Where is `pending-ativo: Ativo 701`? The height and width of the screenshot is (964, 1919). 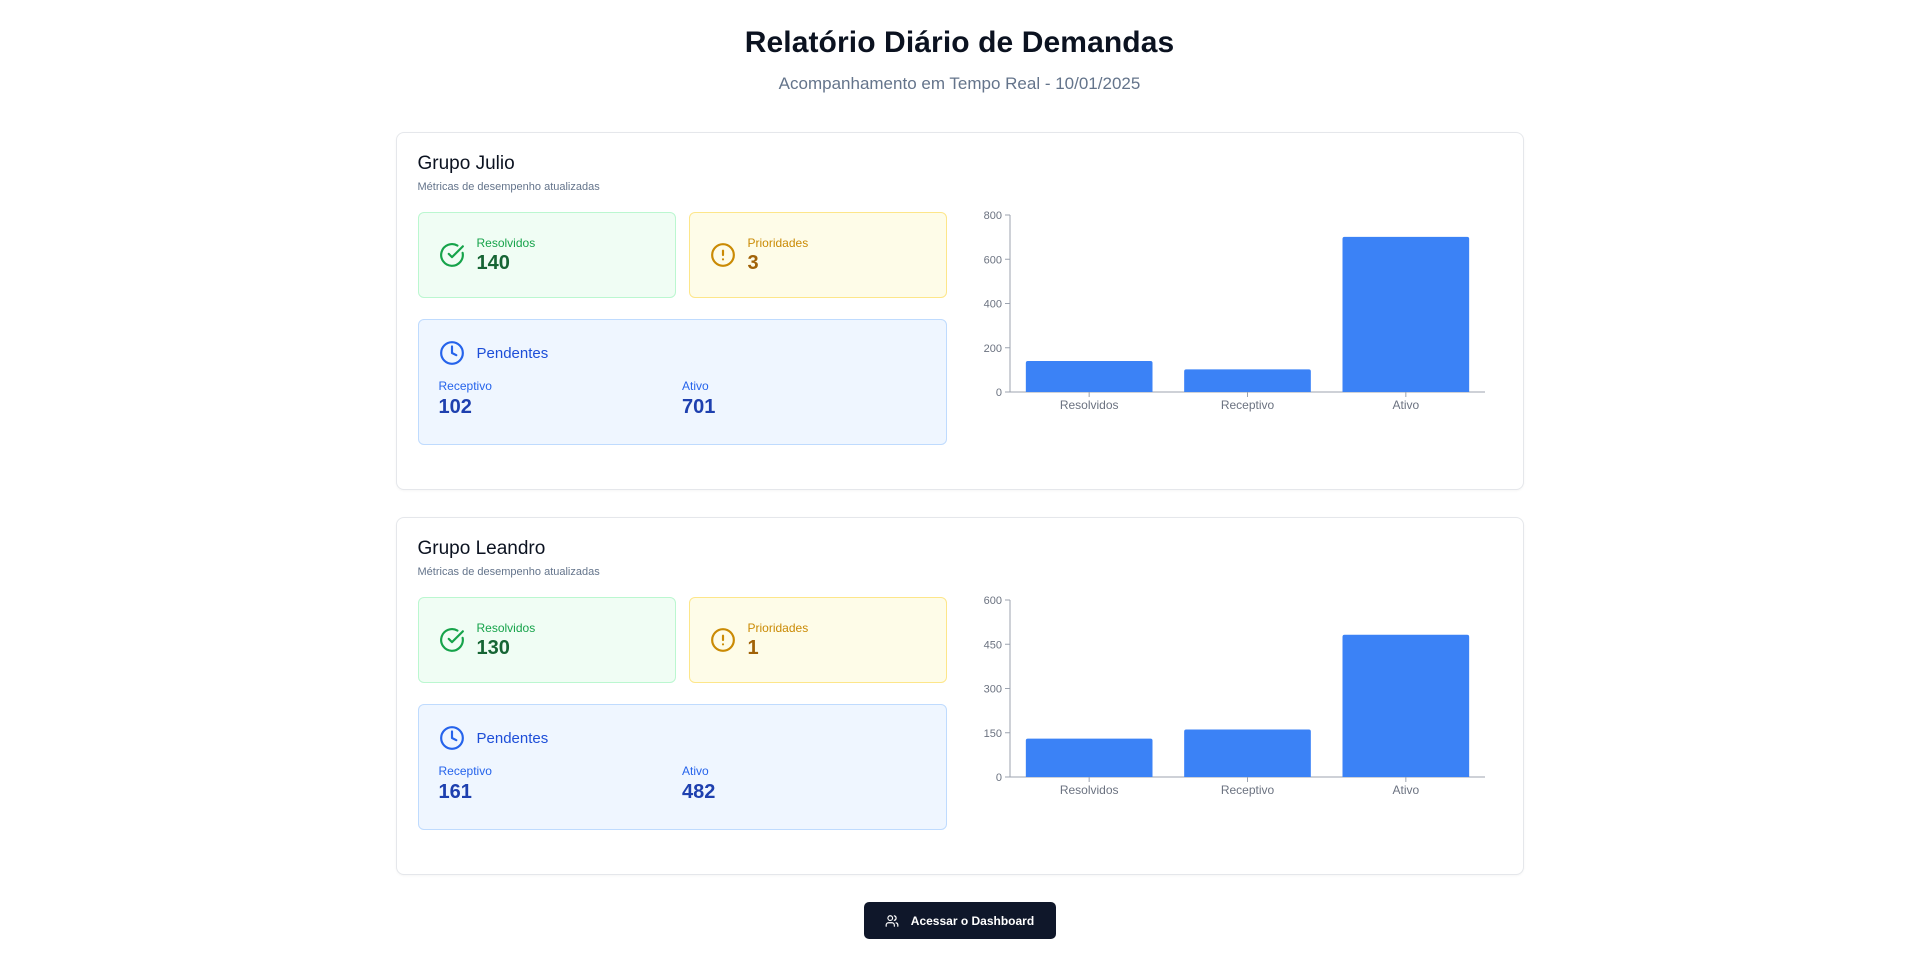
pending-ativo: Ativo 701 is located at coordinates (804, 399).